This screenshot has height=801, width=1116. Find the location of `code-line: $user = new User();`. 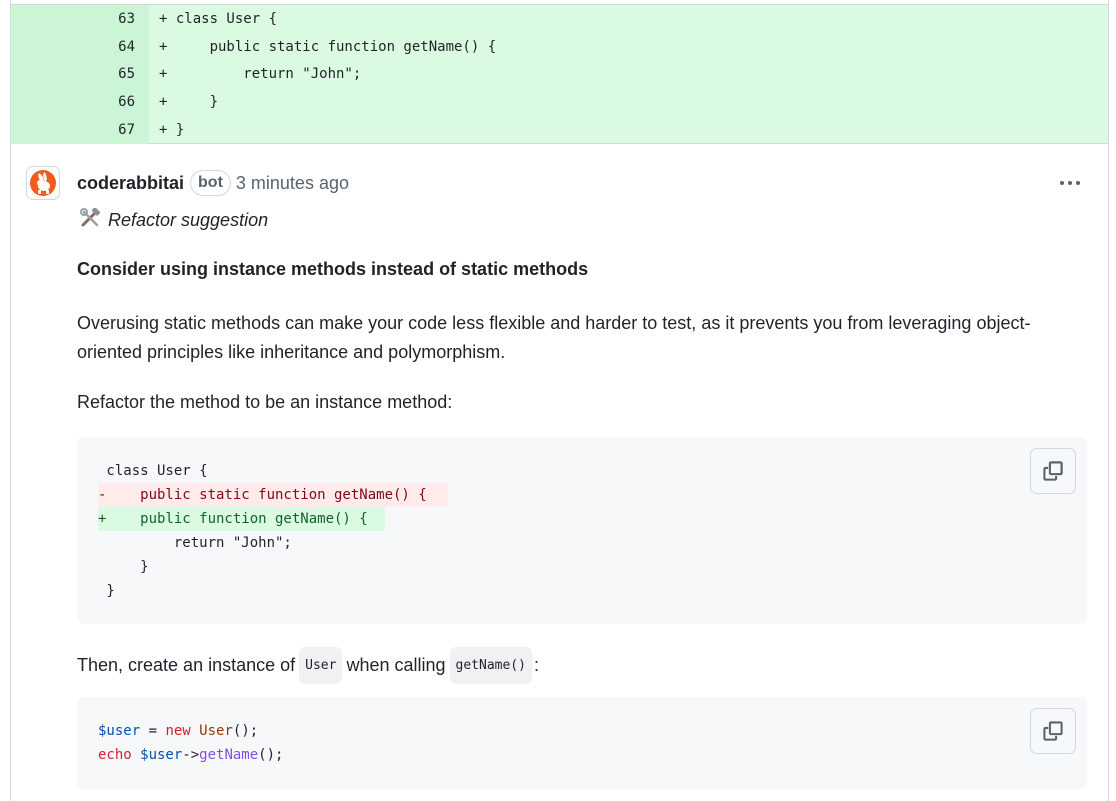

code-line: $user = new User(); is located at coordinates (178, 731).